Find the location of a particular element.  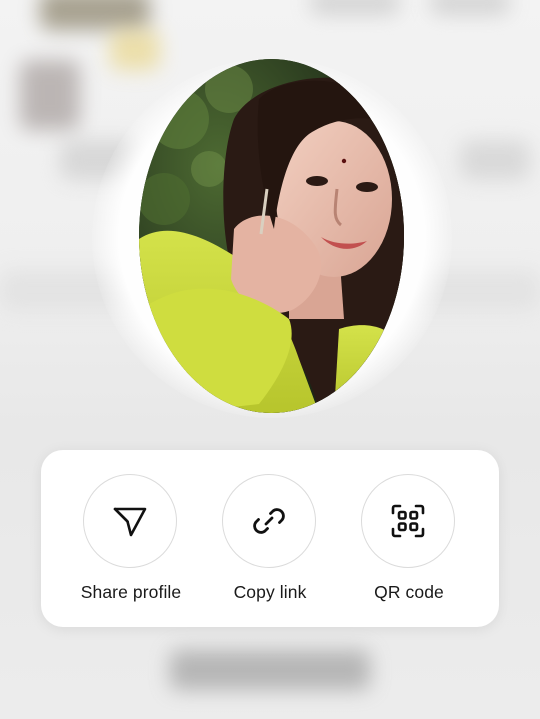

blurred-highlight is located at coordinates (135, 50).